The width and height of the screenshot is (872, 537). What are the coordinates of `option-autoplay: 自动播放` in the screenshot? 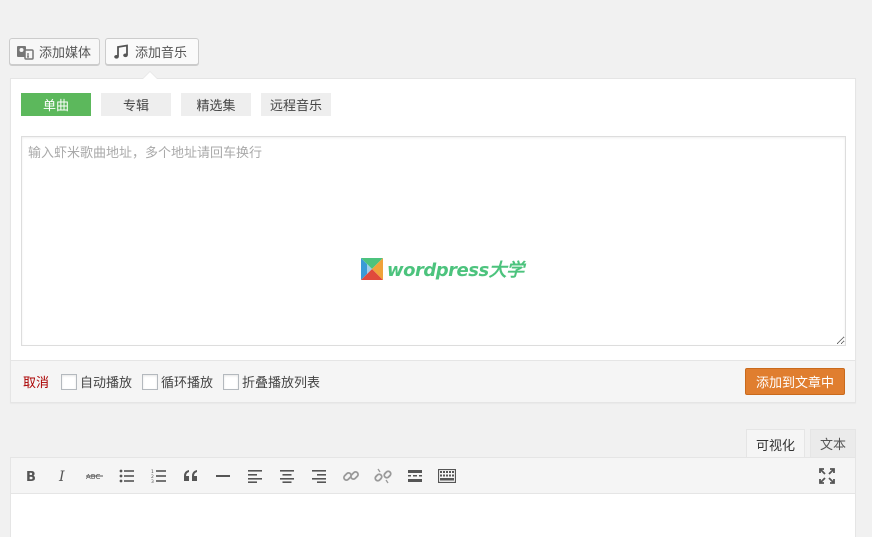 It's located at (96, 381).